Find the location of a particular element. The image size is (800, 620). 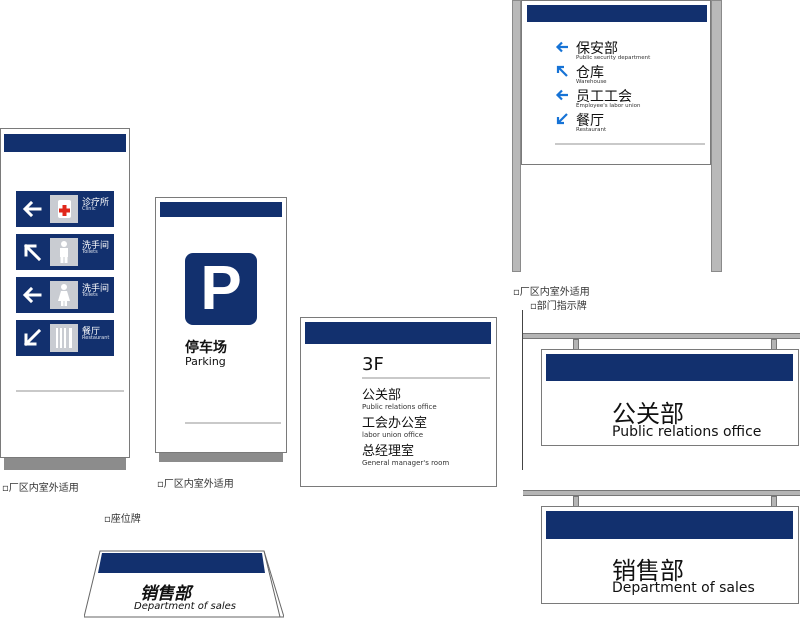

tall-sign-row-clinic: 诊疗所 Clinic is located at coordinates (65, 209).